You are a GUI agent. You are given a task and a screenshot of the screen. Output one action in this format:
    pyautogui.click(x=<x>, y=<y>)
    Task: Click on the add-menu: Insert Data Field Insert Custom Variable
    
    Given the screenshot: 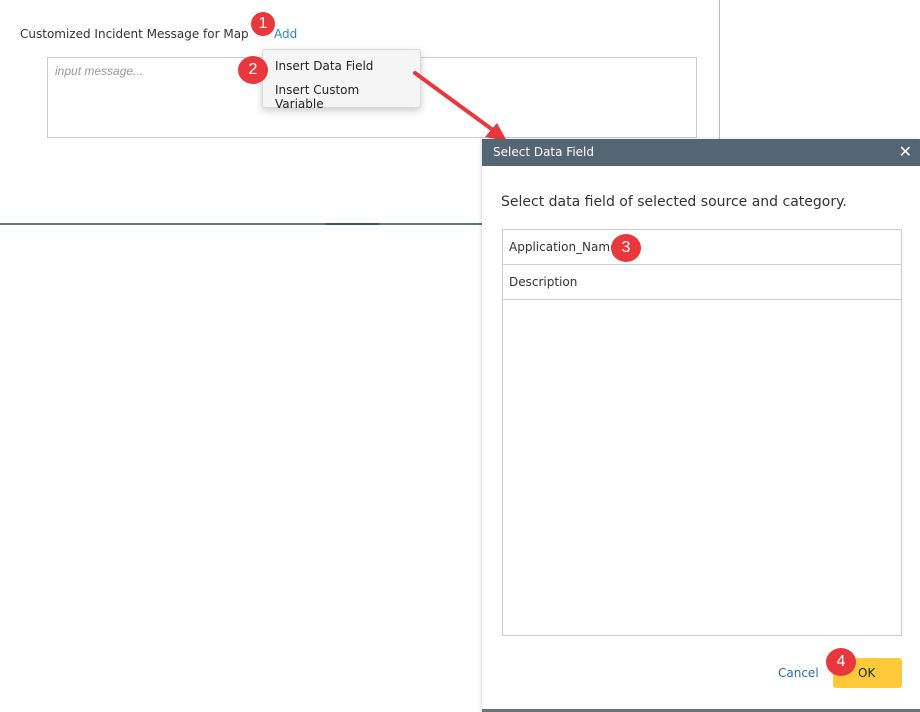 What is the action you would take?
    pyautogui.click(x=341, y=80)
    